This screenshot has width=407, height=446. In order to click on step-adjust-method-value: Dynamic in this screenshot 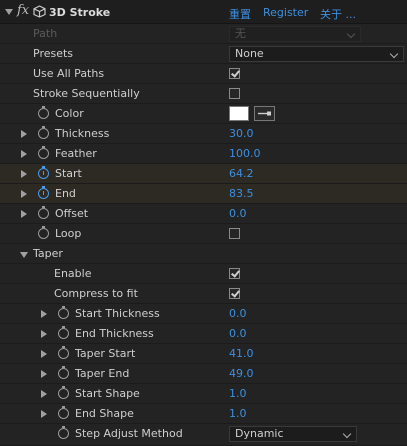, I will do `click(259, 433)`.